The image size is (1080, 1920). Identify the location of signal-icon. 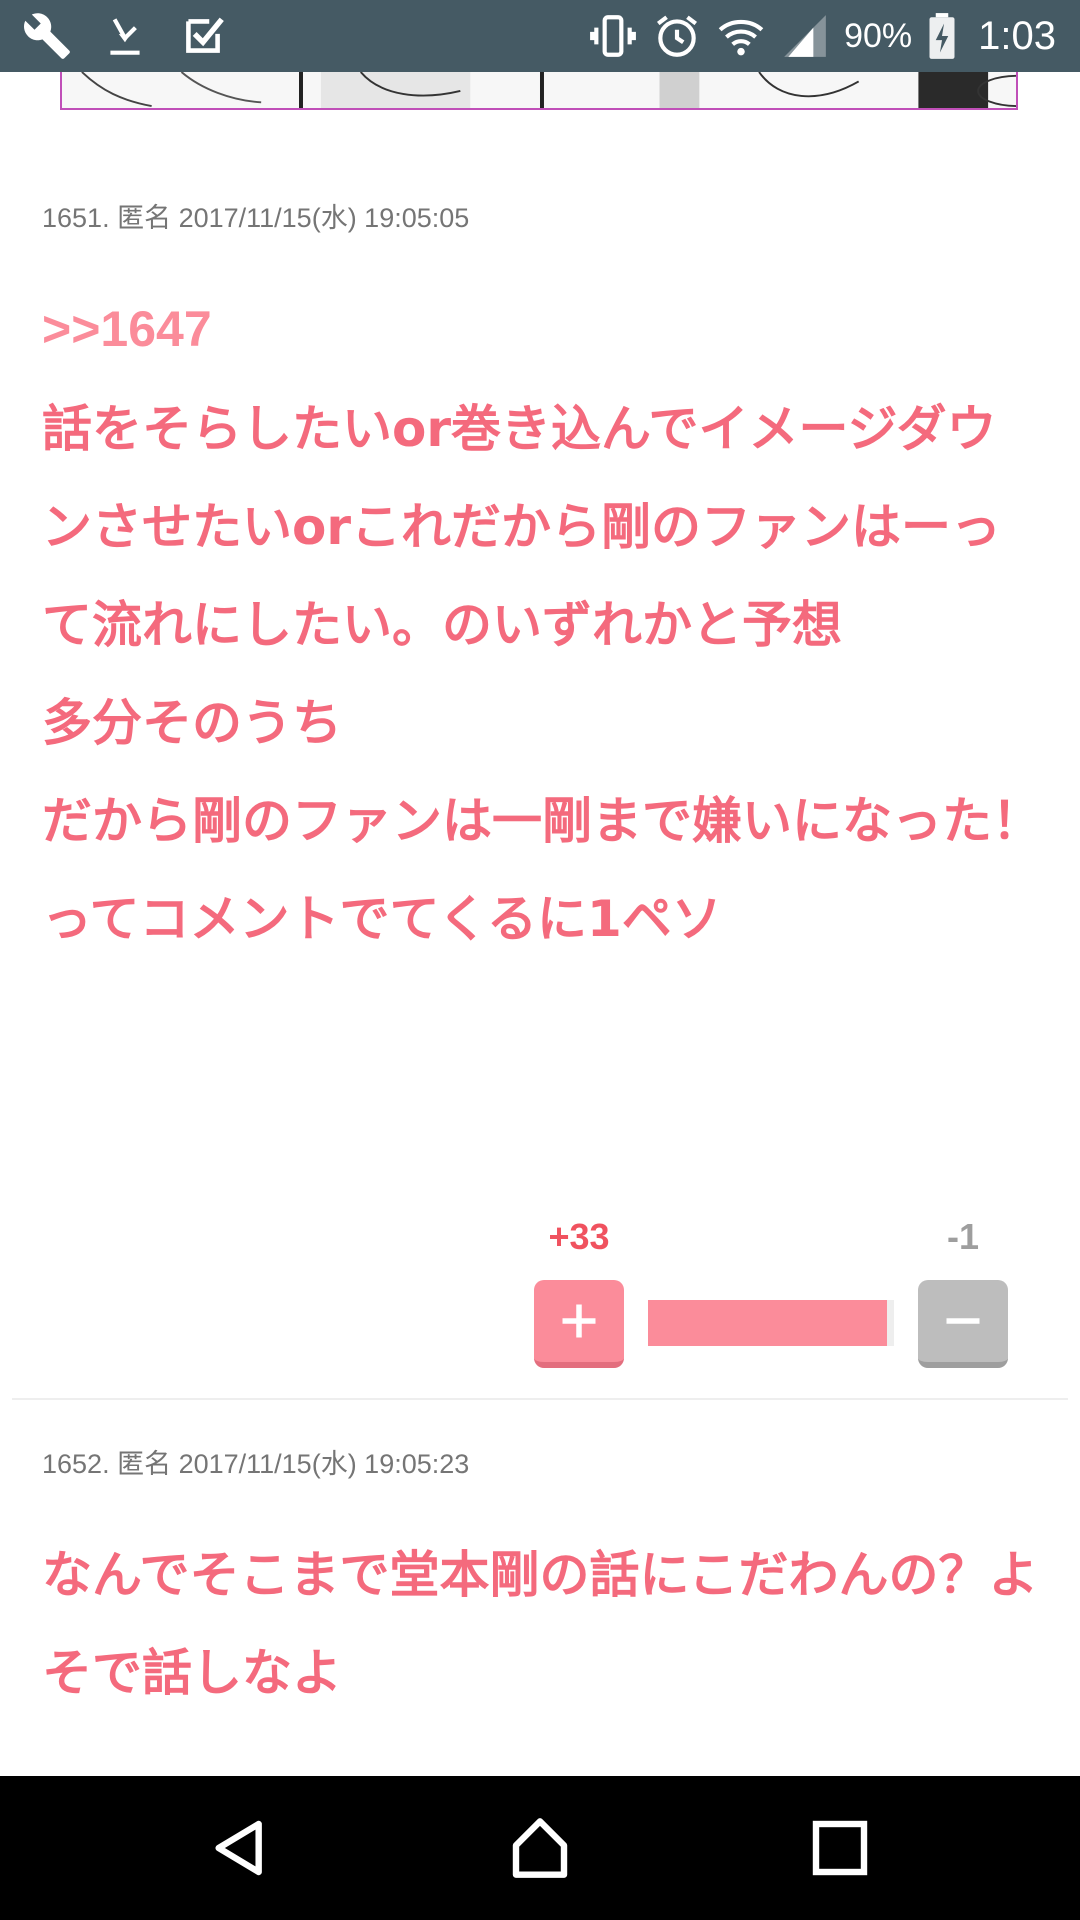
(805, 36).